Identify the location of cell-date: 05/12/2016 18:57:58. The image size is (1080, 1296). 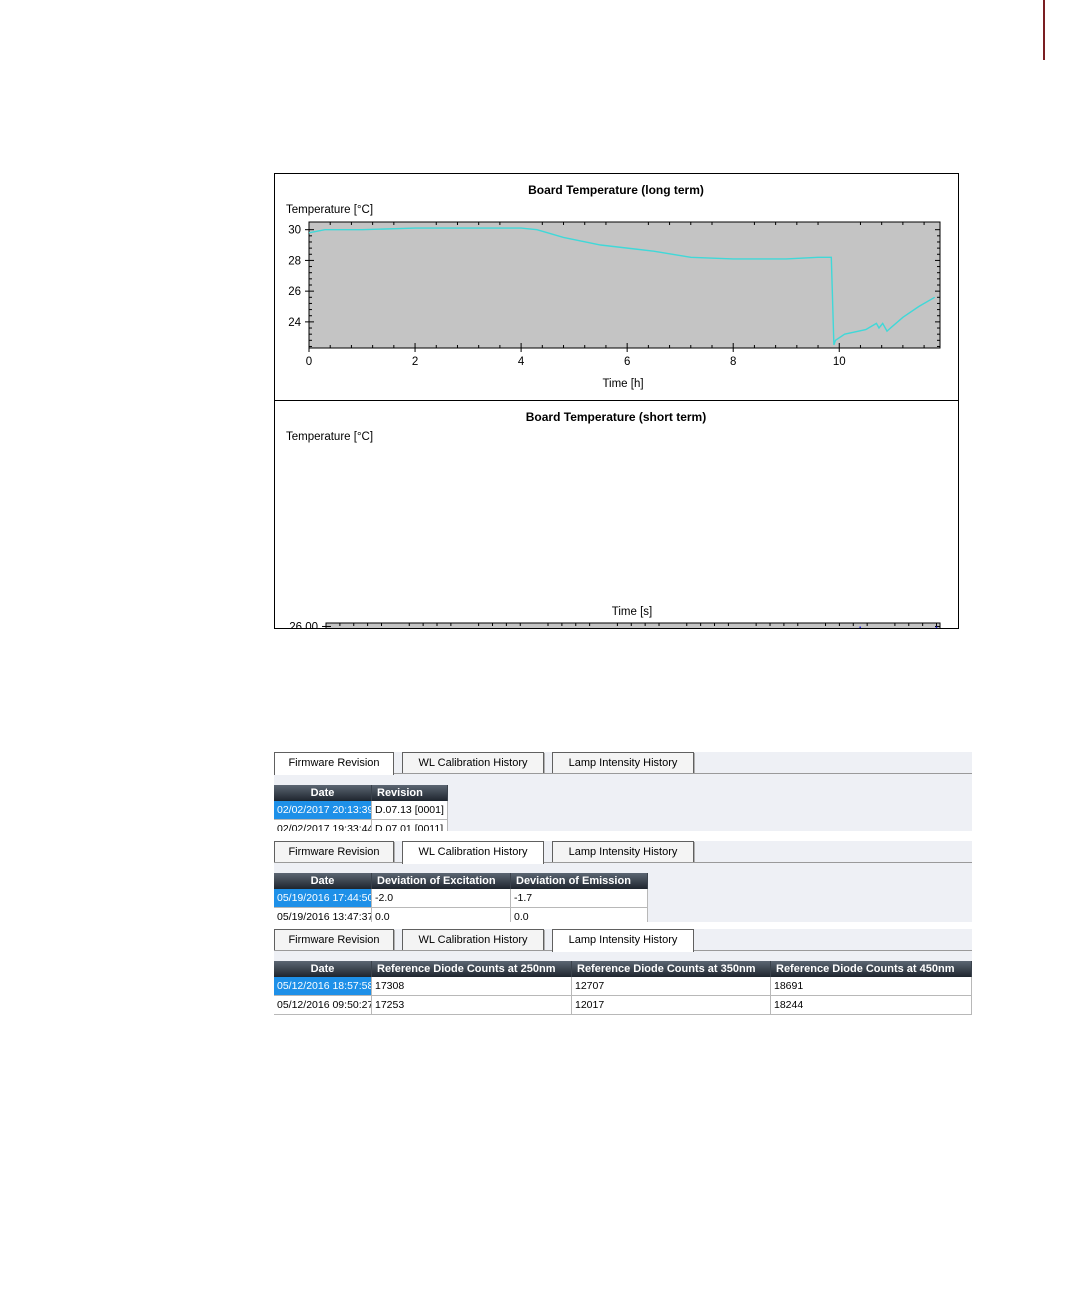
(323, 986).